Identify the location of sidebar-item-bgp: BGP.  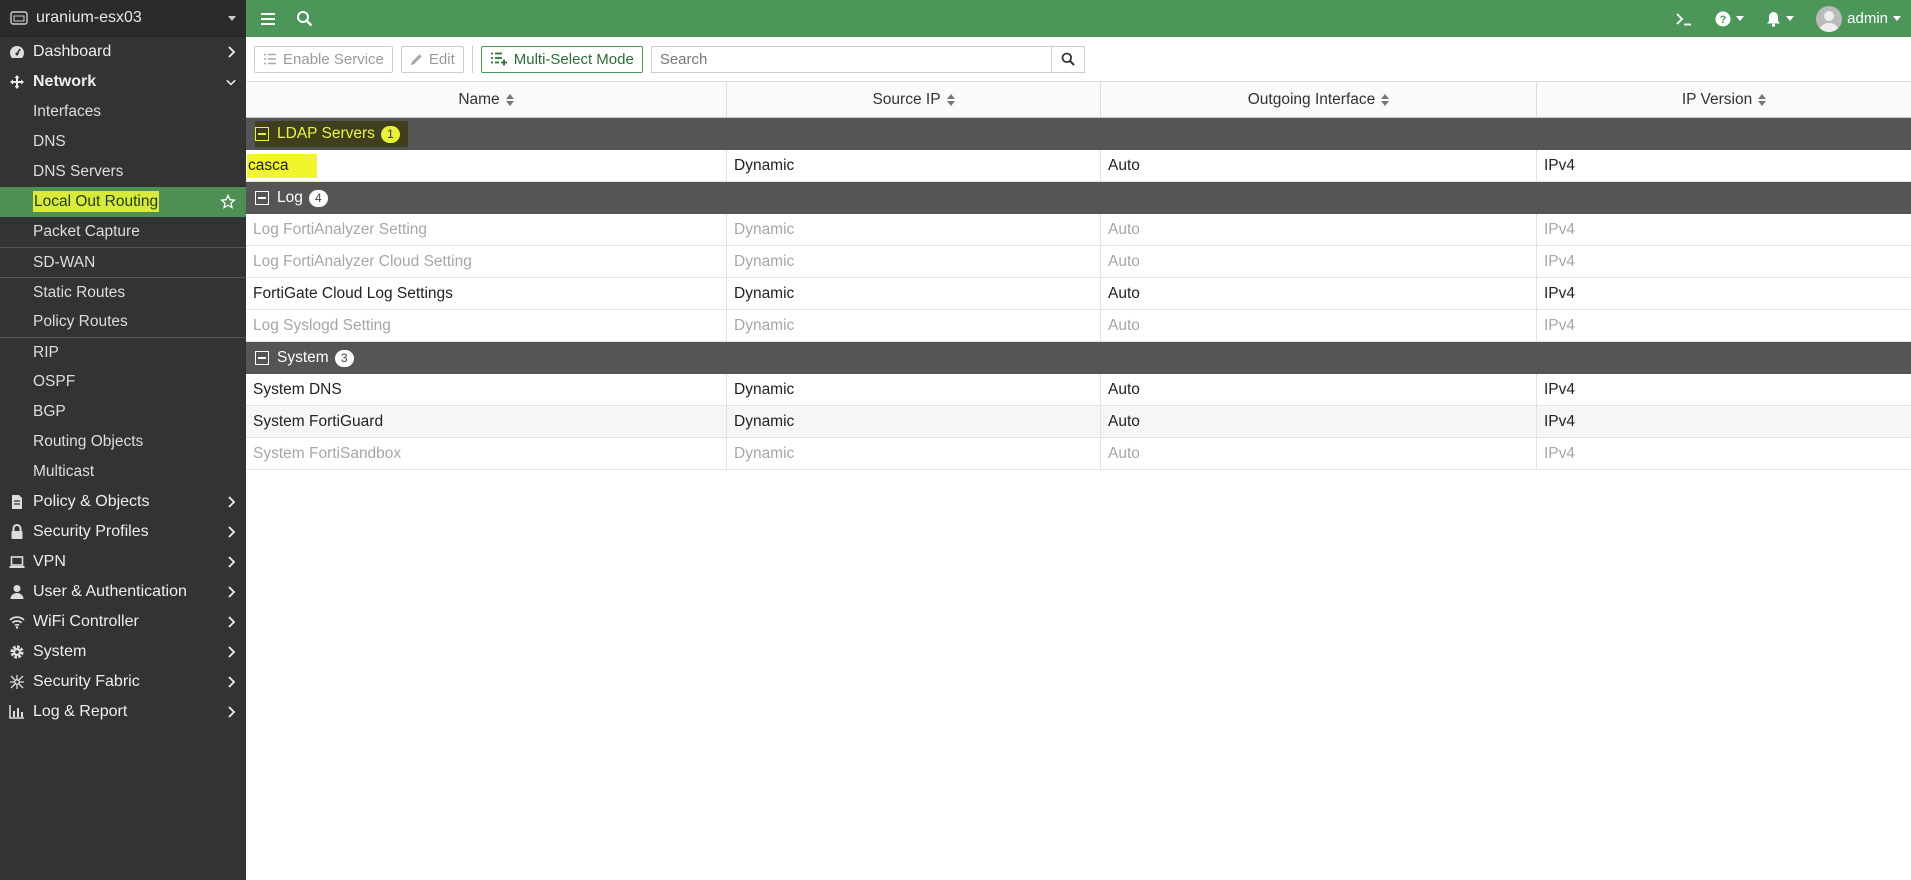
(123, 412).